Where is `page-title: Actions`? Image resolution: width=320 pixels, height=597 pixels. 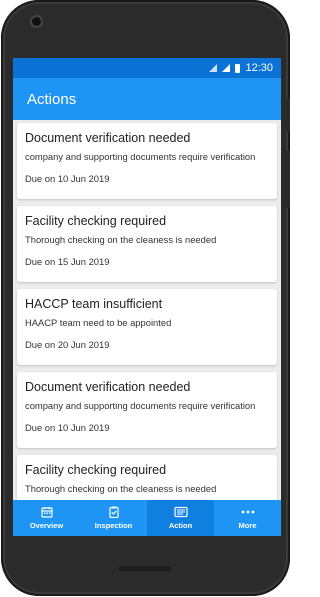
page-title: Actions is located at coordinates (52, 99).